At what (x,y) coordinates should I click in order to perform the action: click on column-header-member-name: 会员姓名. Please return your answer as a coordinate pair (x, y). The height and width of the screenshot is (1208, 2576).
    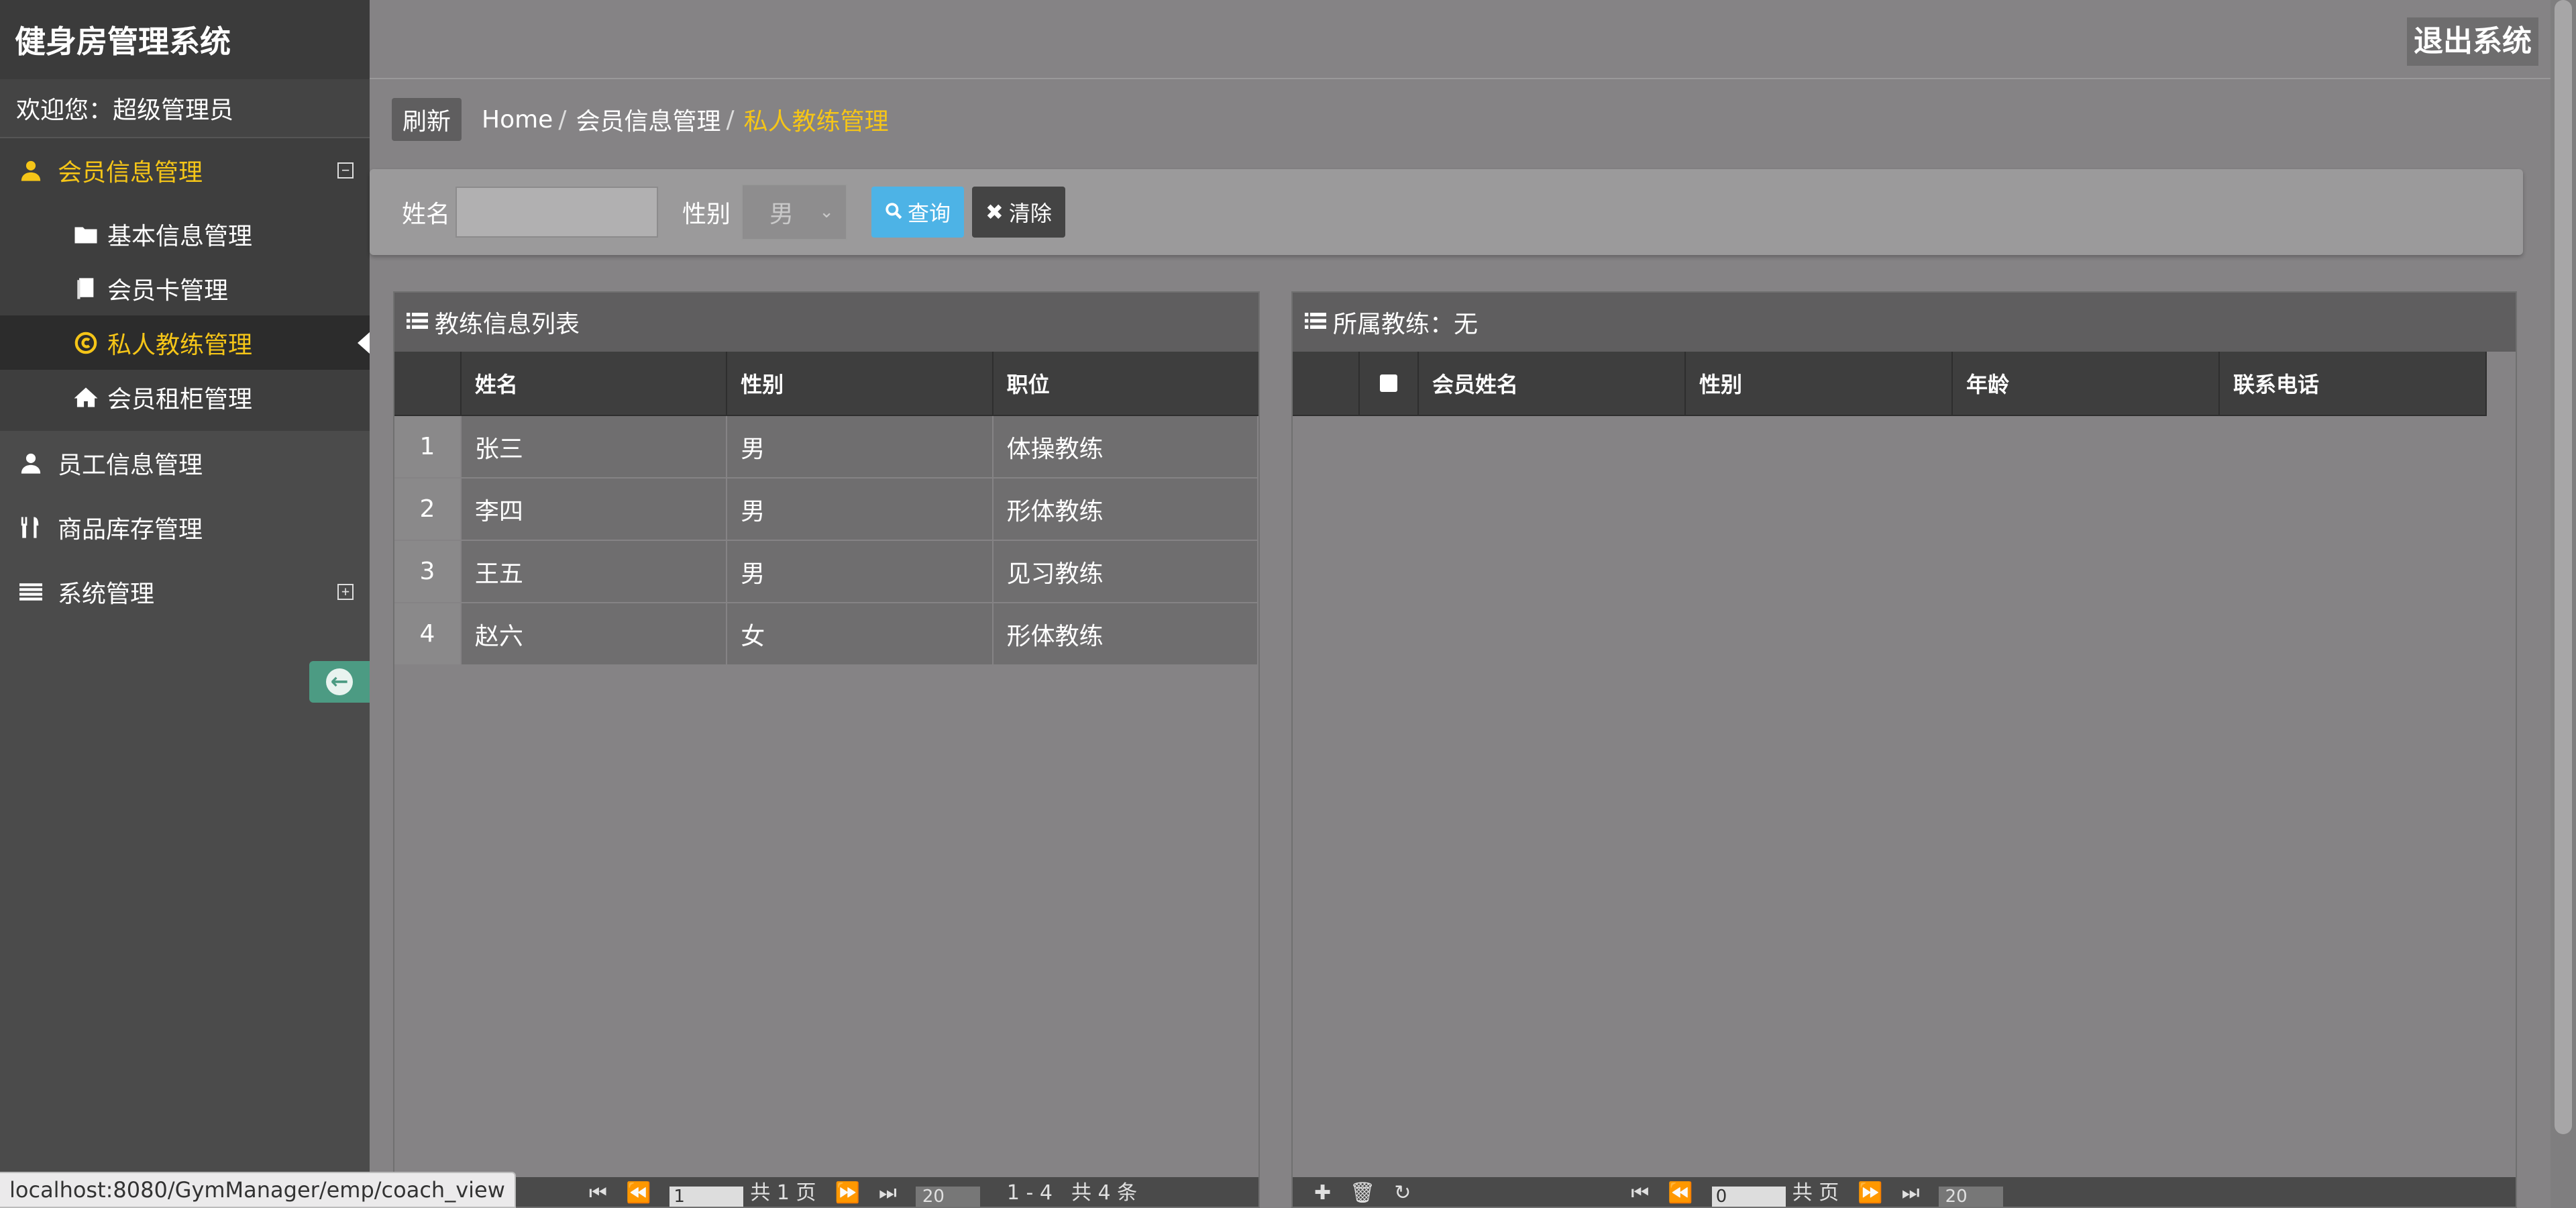
    Looking at the image, I should click on (1552, 383).